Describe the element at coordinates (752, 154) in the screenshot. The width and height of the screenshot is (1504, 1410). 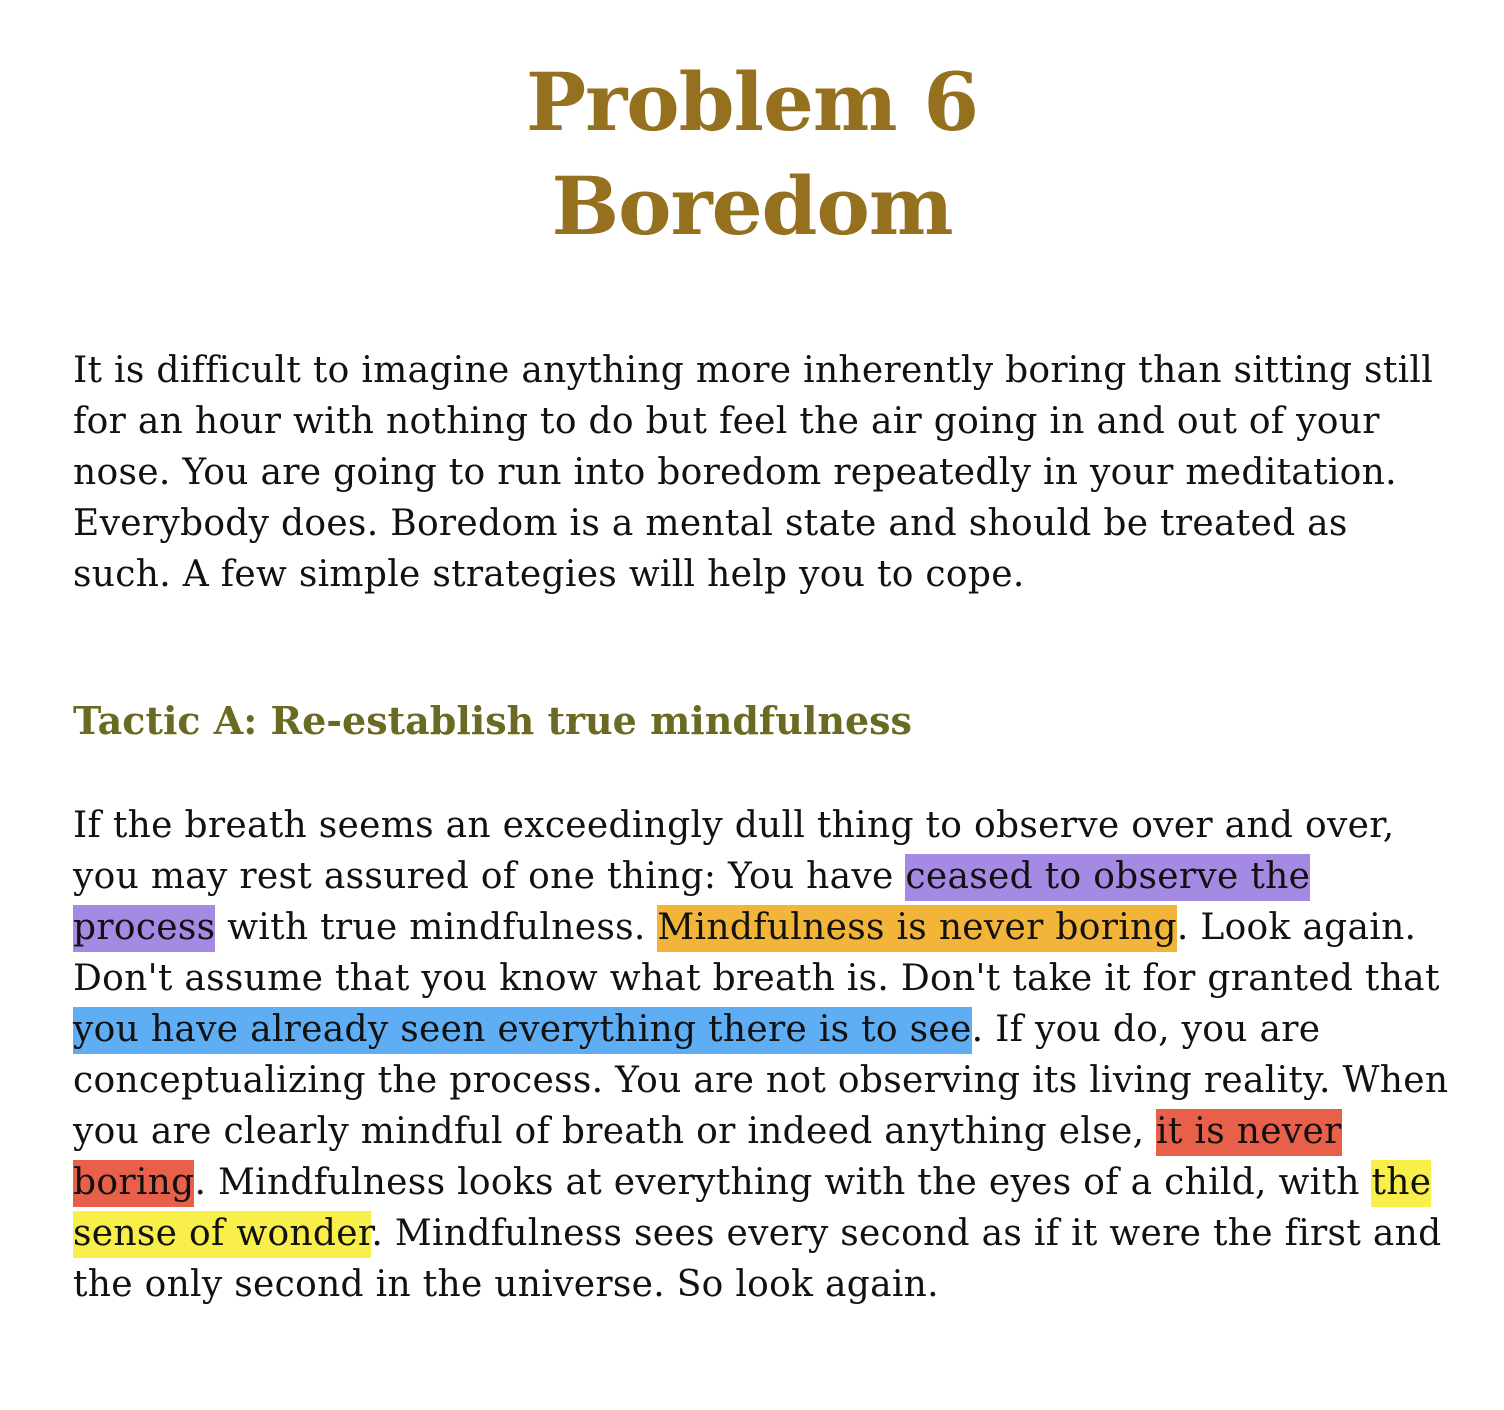
I see `chapter-title: Problem 6 Boredom` at that location.